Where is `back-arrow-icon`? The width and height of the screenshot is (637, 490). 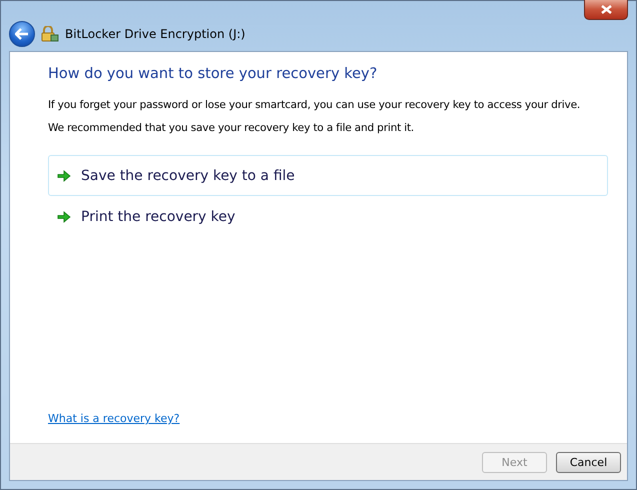 back-arrow-icon is located at coordinates (22, 34).